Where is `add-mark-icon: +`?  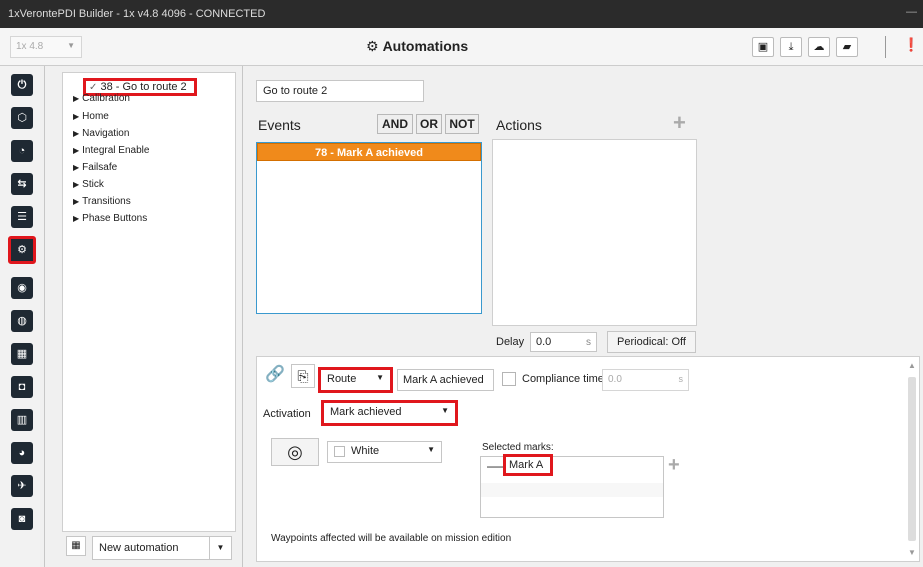
add-mark-icon: + is located at coordinates (674, 465).